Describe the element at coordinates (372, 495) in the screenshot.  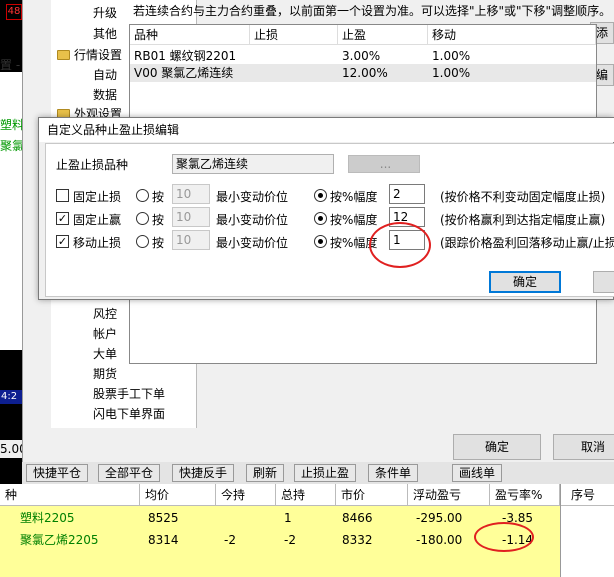
I see `col-header: 市价` at that location.